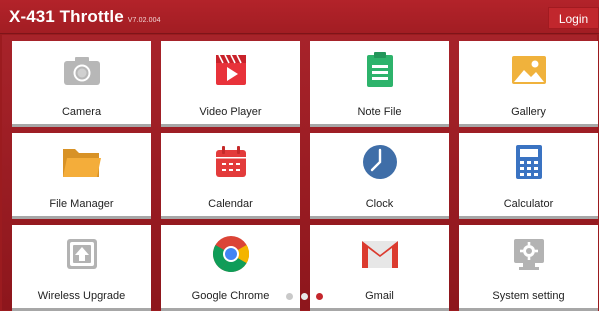 The height and width of the screenshot is (311, 599). What do you see at coordinates (528, 254) in the screenshot?
I see `settings-icon` at bounding box center [528, 254].